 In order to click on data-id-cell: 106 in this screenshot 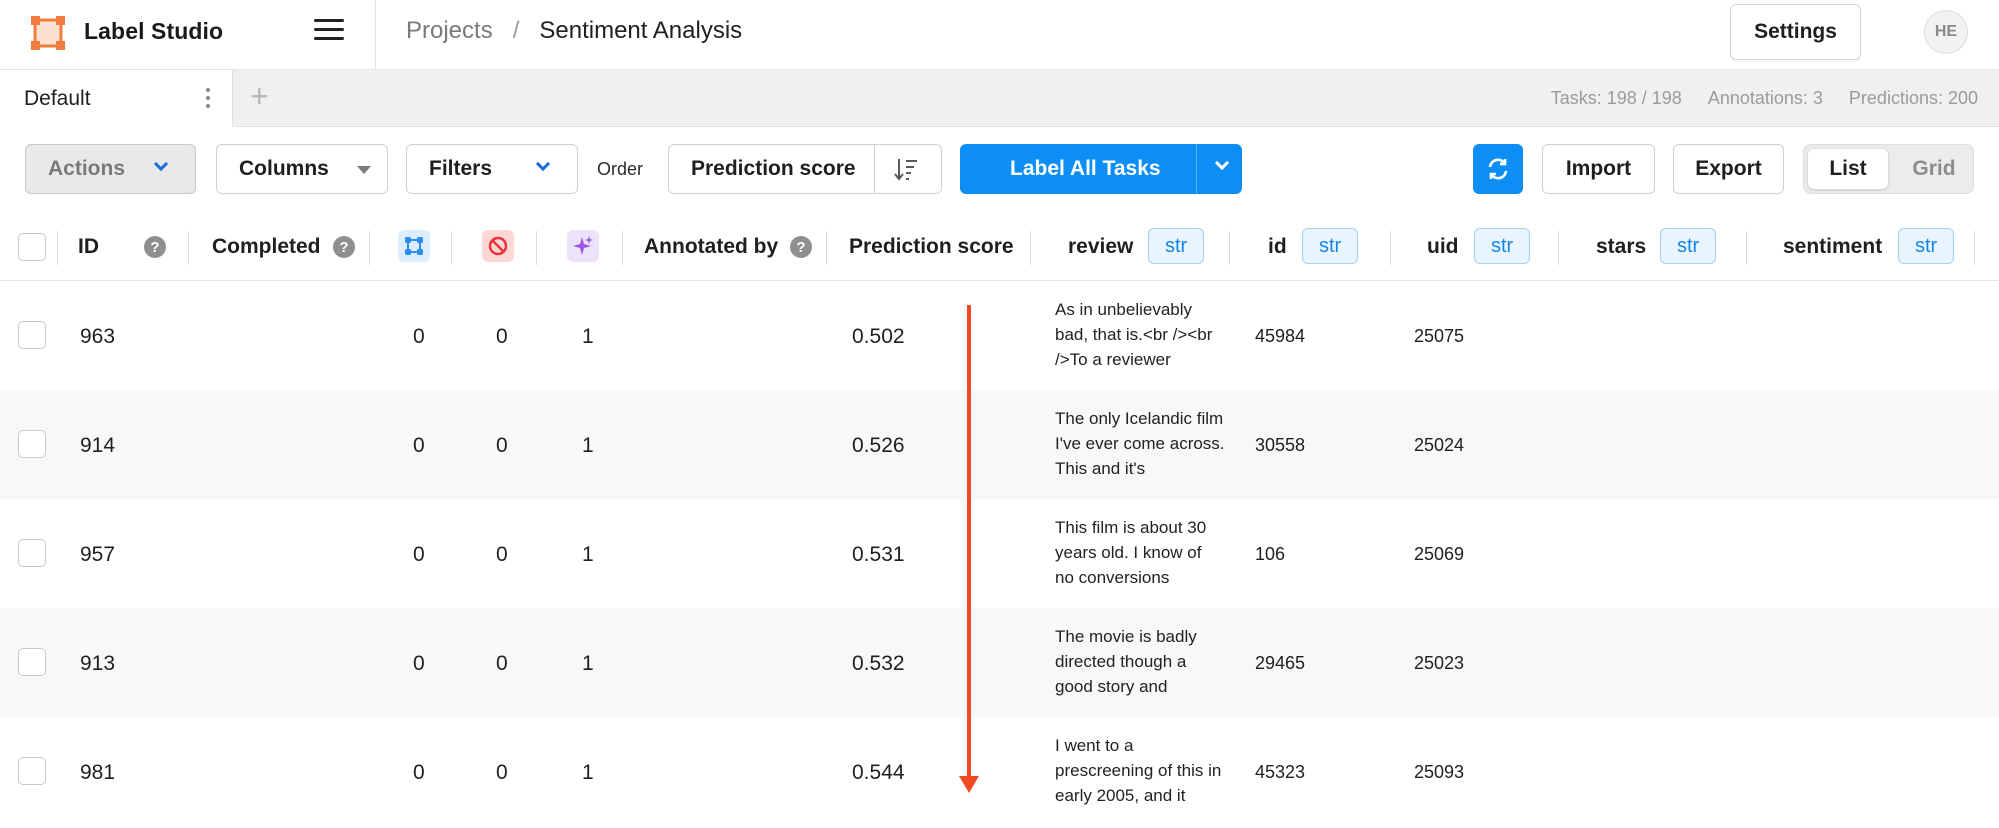, I will do `click(1270, 554)`.